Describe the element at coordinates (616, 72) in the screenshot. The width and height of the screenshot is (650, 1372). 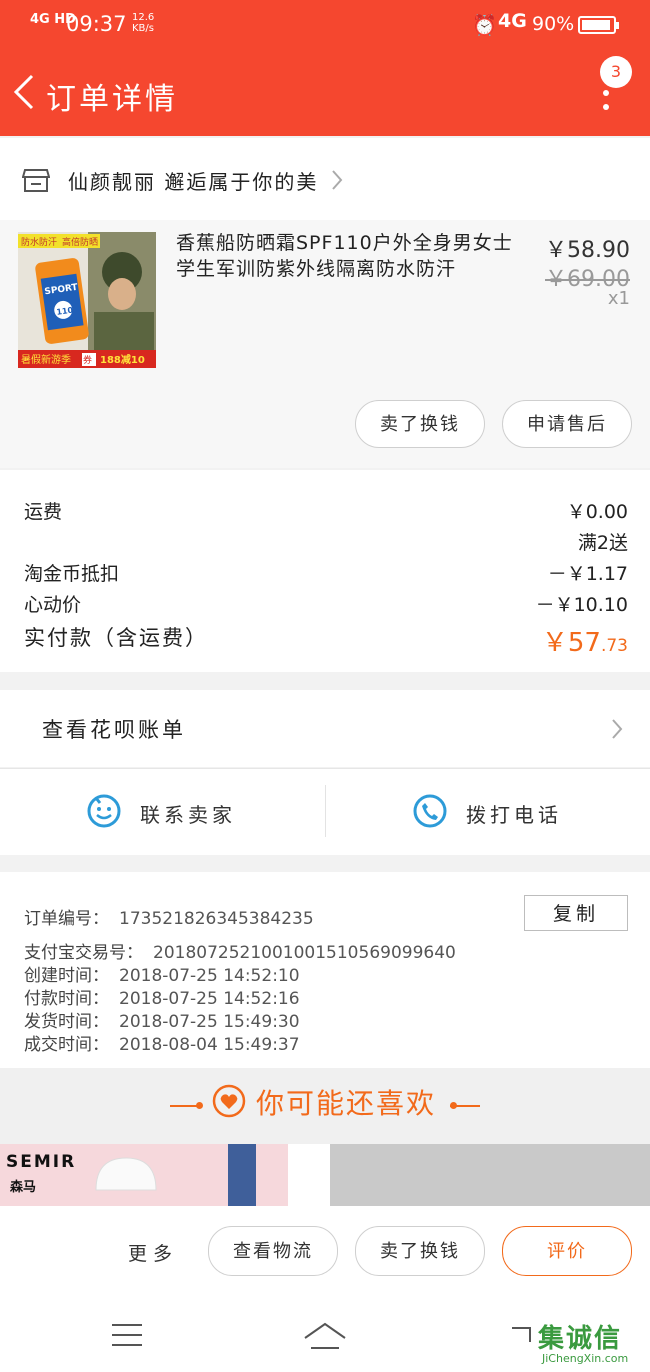
I see `notification-badge: 3` at that location.